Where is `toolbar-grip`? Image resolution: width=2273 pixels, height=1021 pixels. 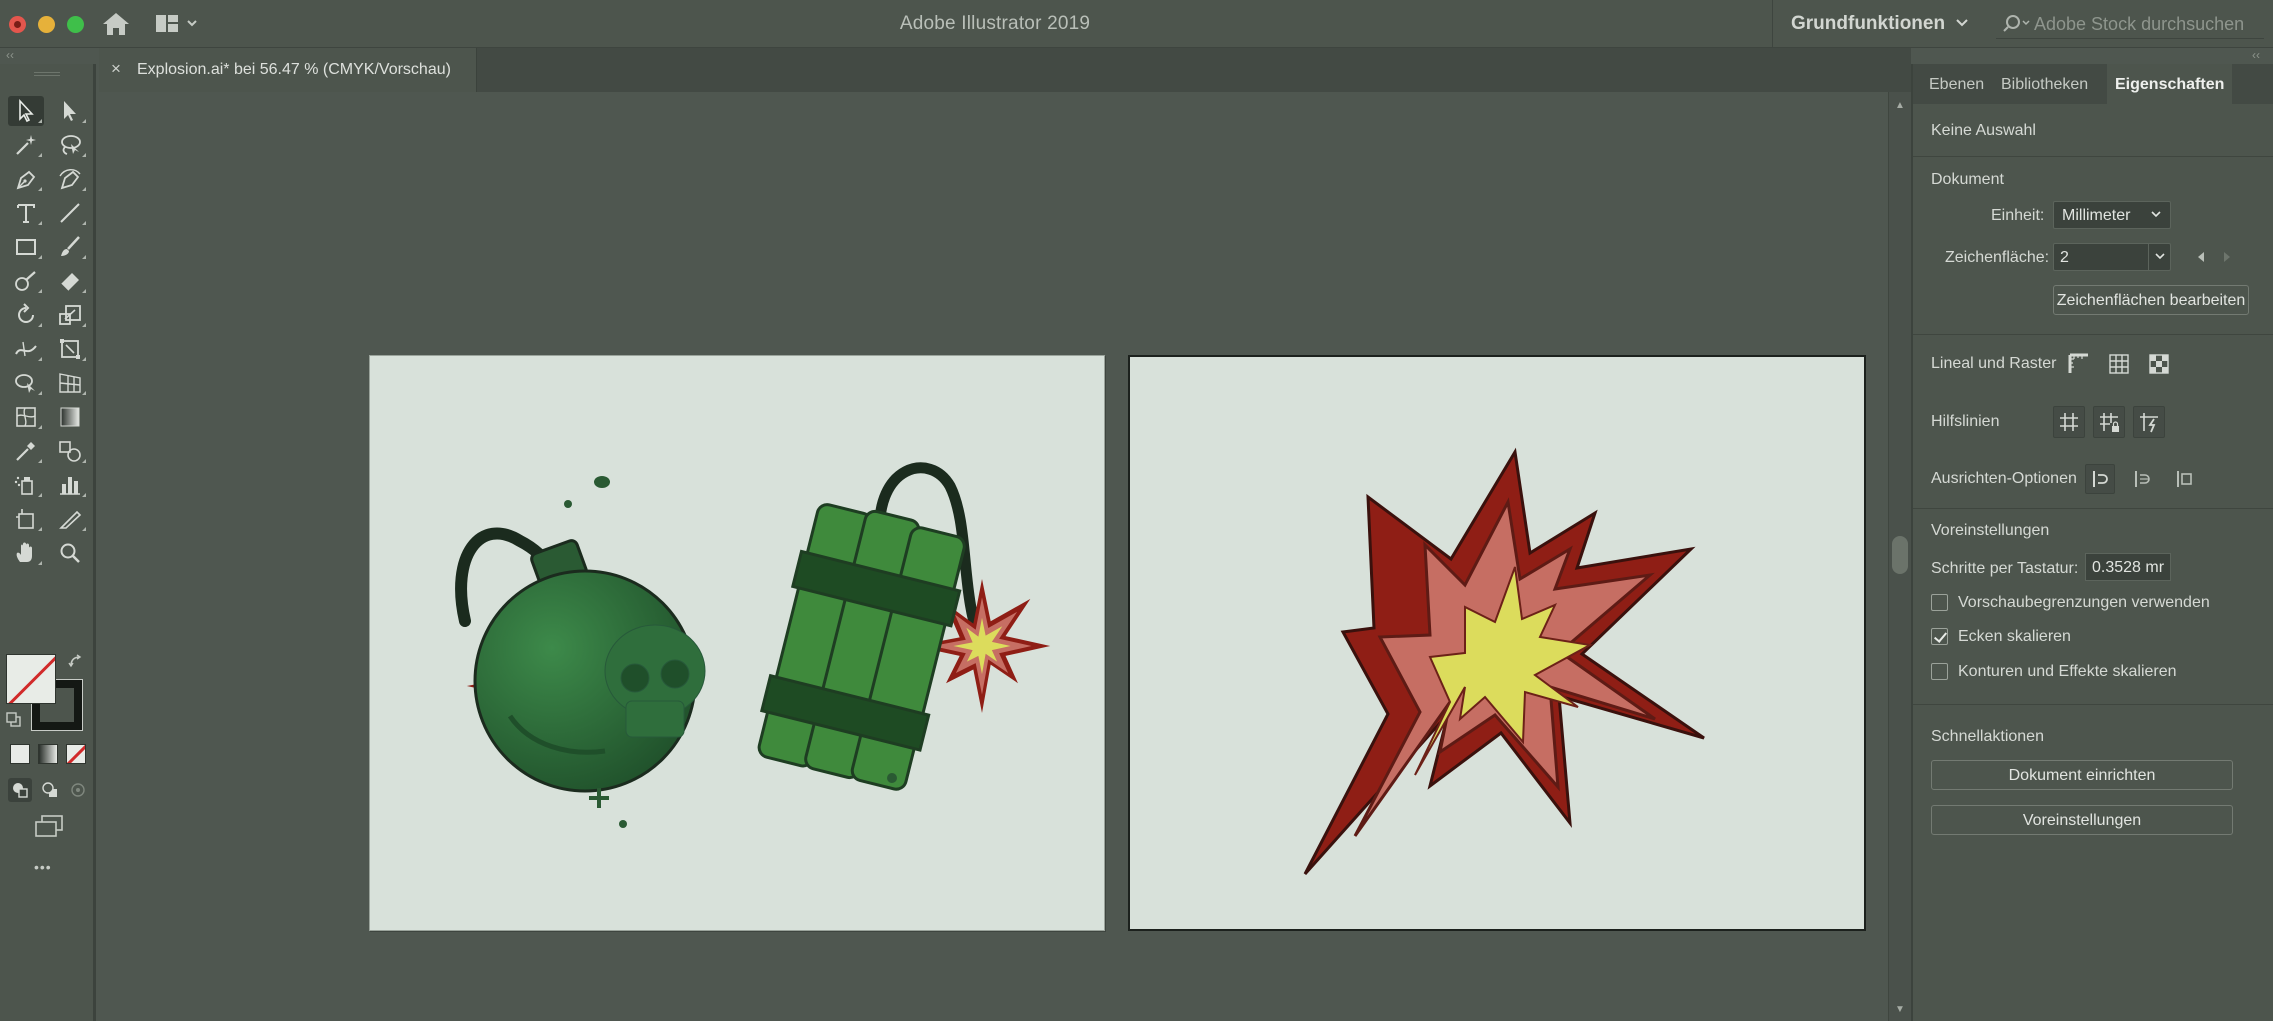 toolbar-grip is located at coordinates (47, 74).